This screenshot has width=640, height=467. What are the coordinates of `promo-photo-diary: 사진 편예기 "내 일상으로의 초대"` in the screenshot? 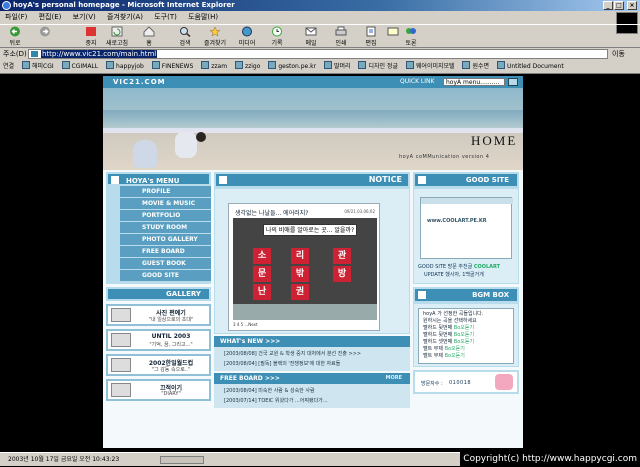 It's located at (158, 315).